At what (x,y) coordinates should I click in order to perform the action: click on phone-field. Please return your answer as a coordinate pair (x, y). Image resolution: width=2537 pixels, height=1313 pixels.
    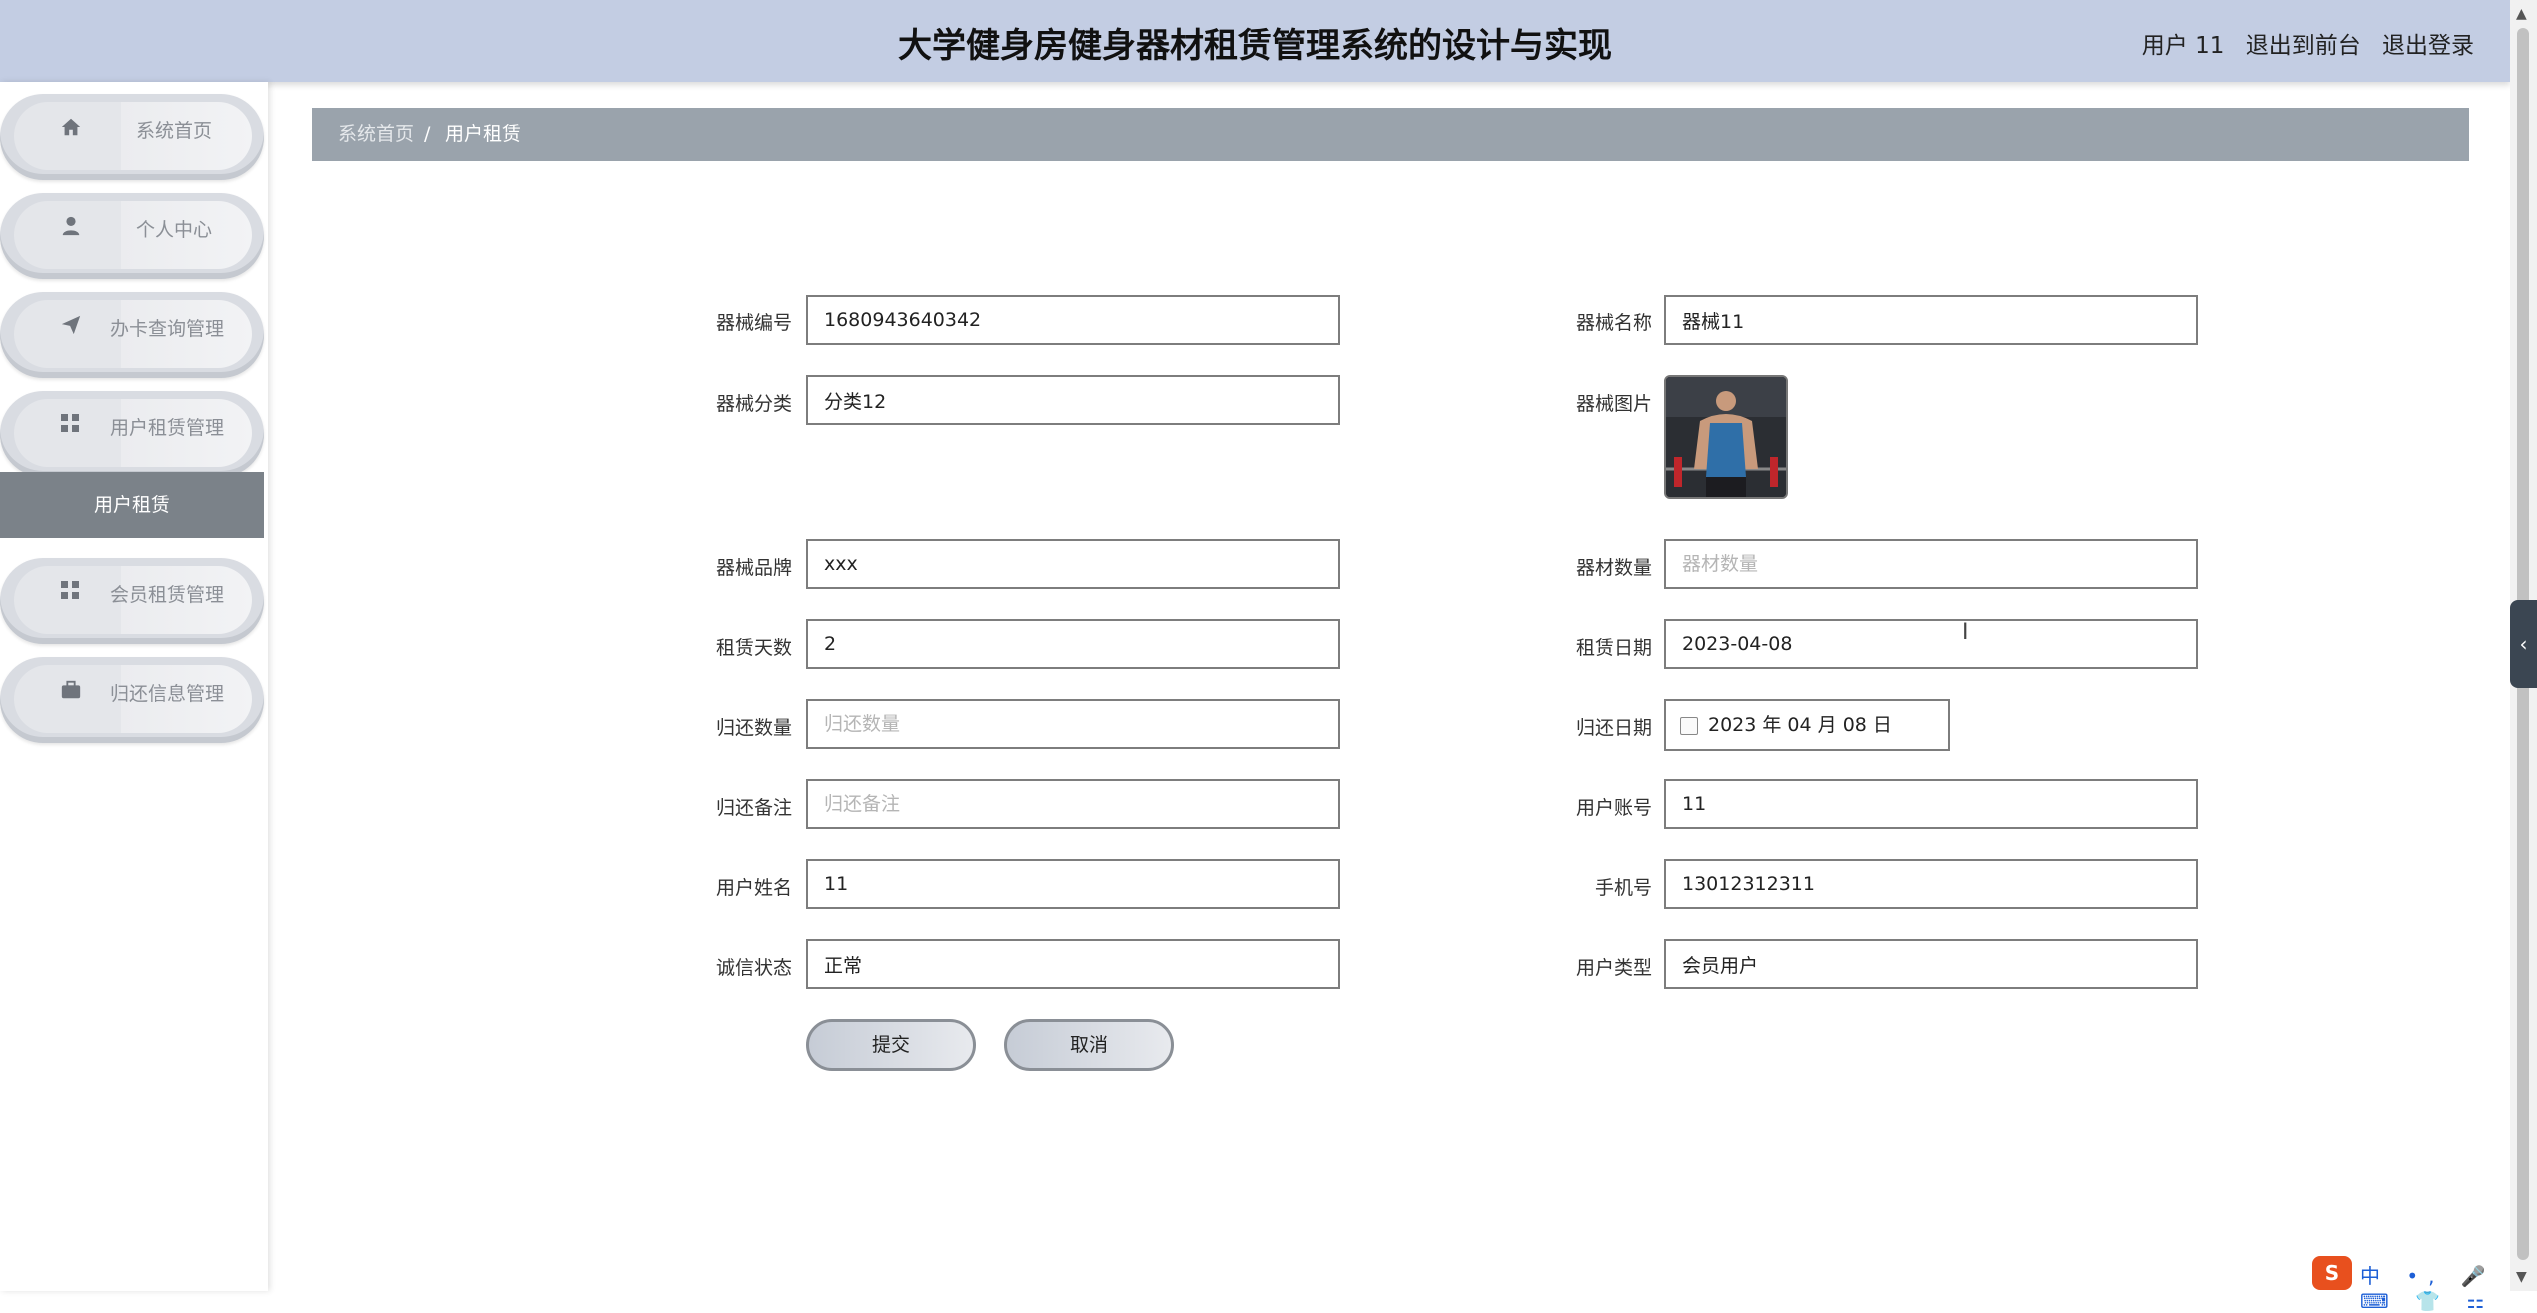
    Looking at the image, I should click on (1931, 884).